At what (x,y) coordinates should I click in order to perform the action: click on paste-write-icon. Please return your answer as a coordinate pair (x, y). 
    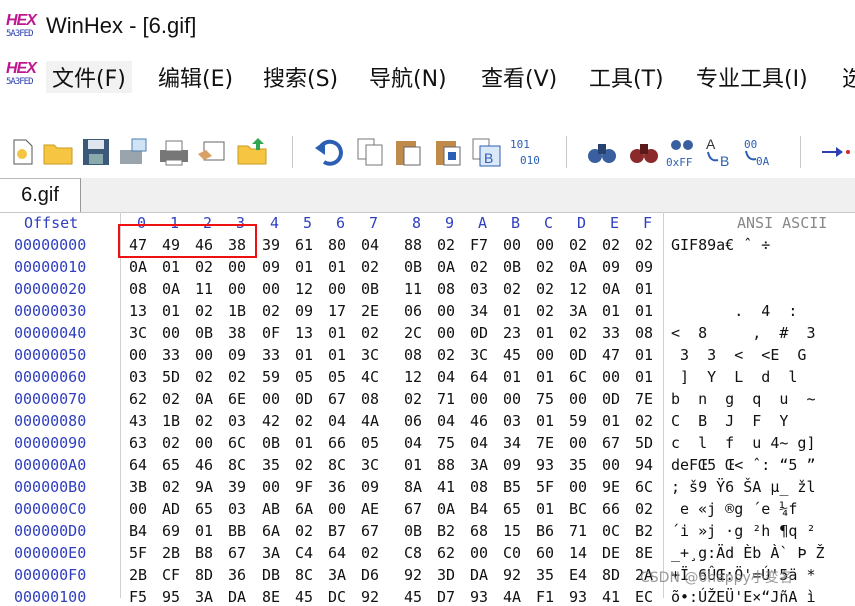
    Looking at the image, I should click on (448, 152).